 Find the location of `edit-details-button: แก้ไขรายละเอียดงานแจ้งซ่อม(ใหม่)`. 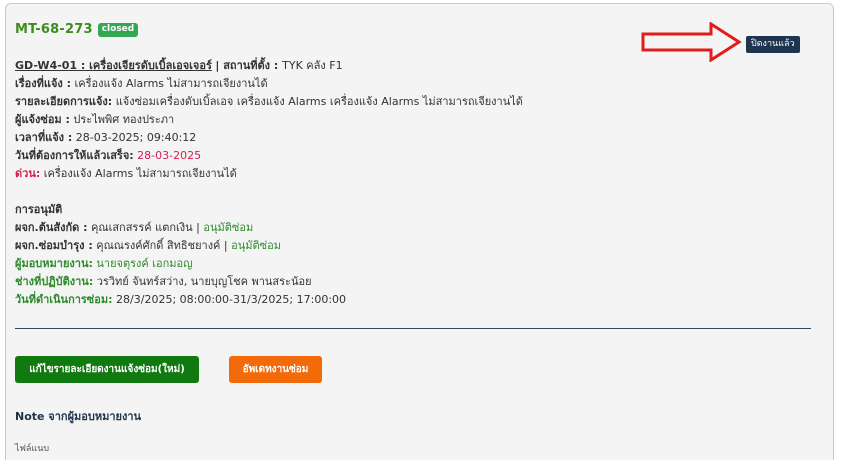

edit-details-button: แก้ไขรายละเอียดงานแจ้งซ่อม(ใหม่) is located at coordinates (107, 369).